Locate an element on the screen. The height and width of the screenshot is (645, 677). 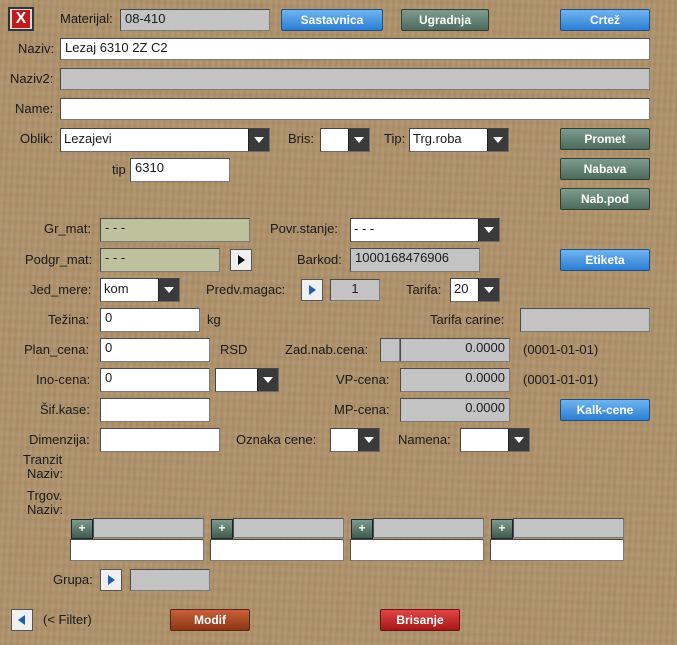
filter-back-button is located at coordinates (22, 620).